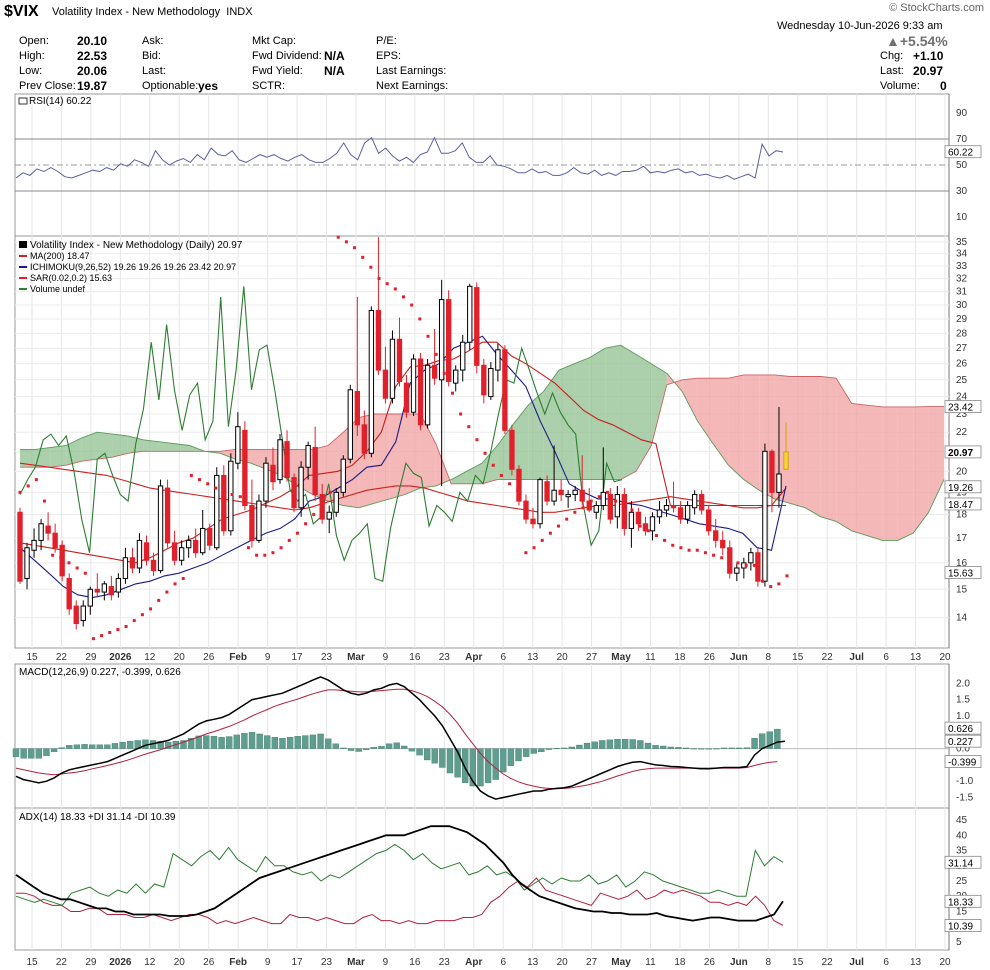 The height and width of the screenshot is (970, 990). What do you see at coordinates (962, 217) in the screenshot?
I see `rsi-y-tick: 10` at bounding box center [962, 217].